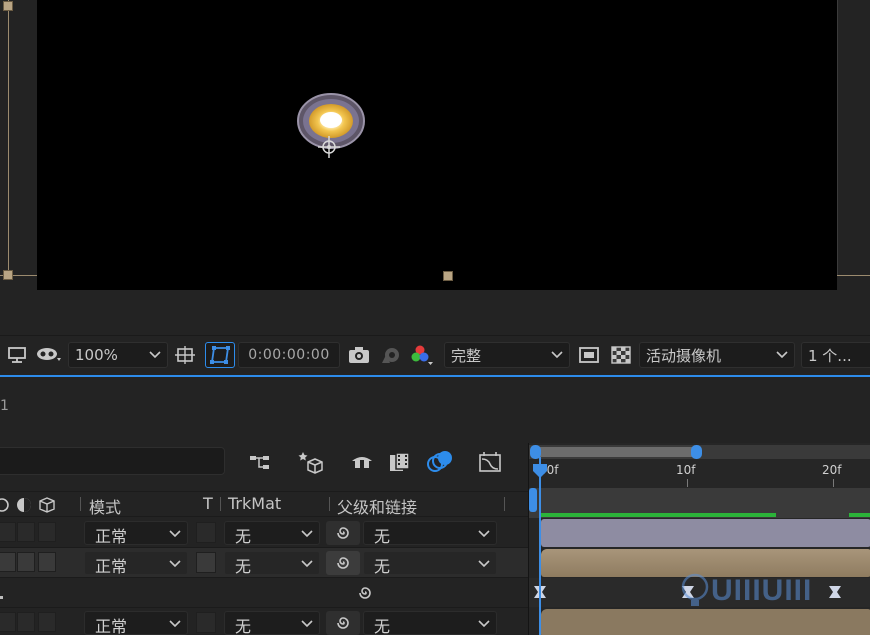 The height and width of the screenshot is (635, 870). Describe the element at coordinates (540, 546) in the screenshot. I see `current-time-indicator` at that location.